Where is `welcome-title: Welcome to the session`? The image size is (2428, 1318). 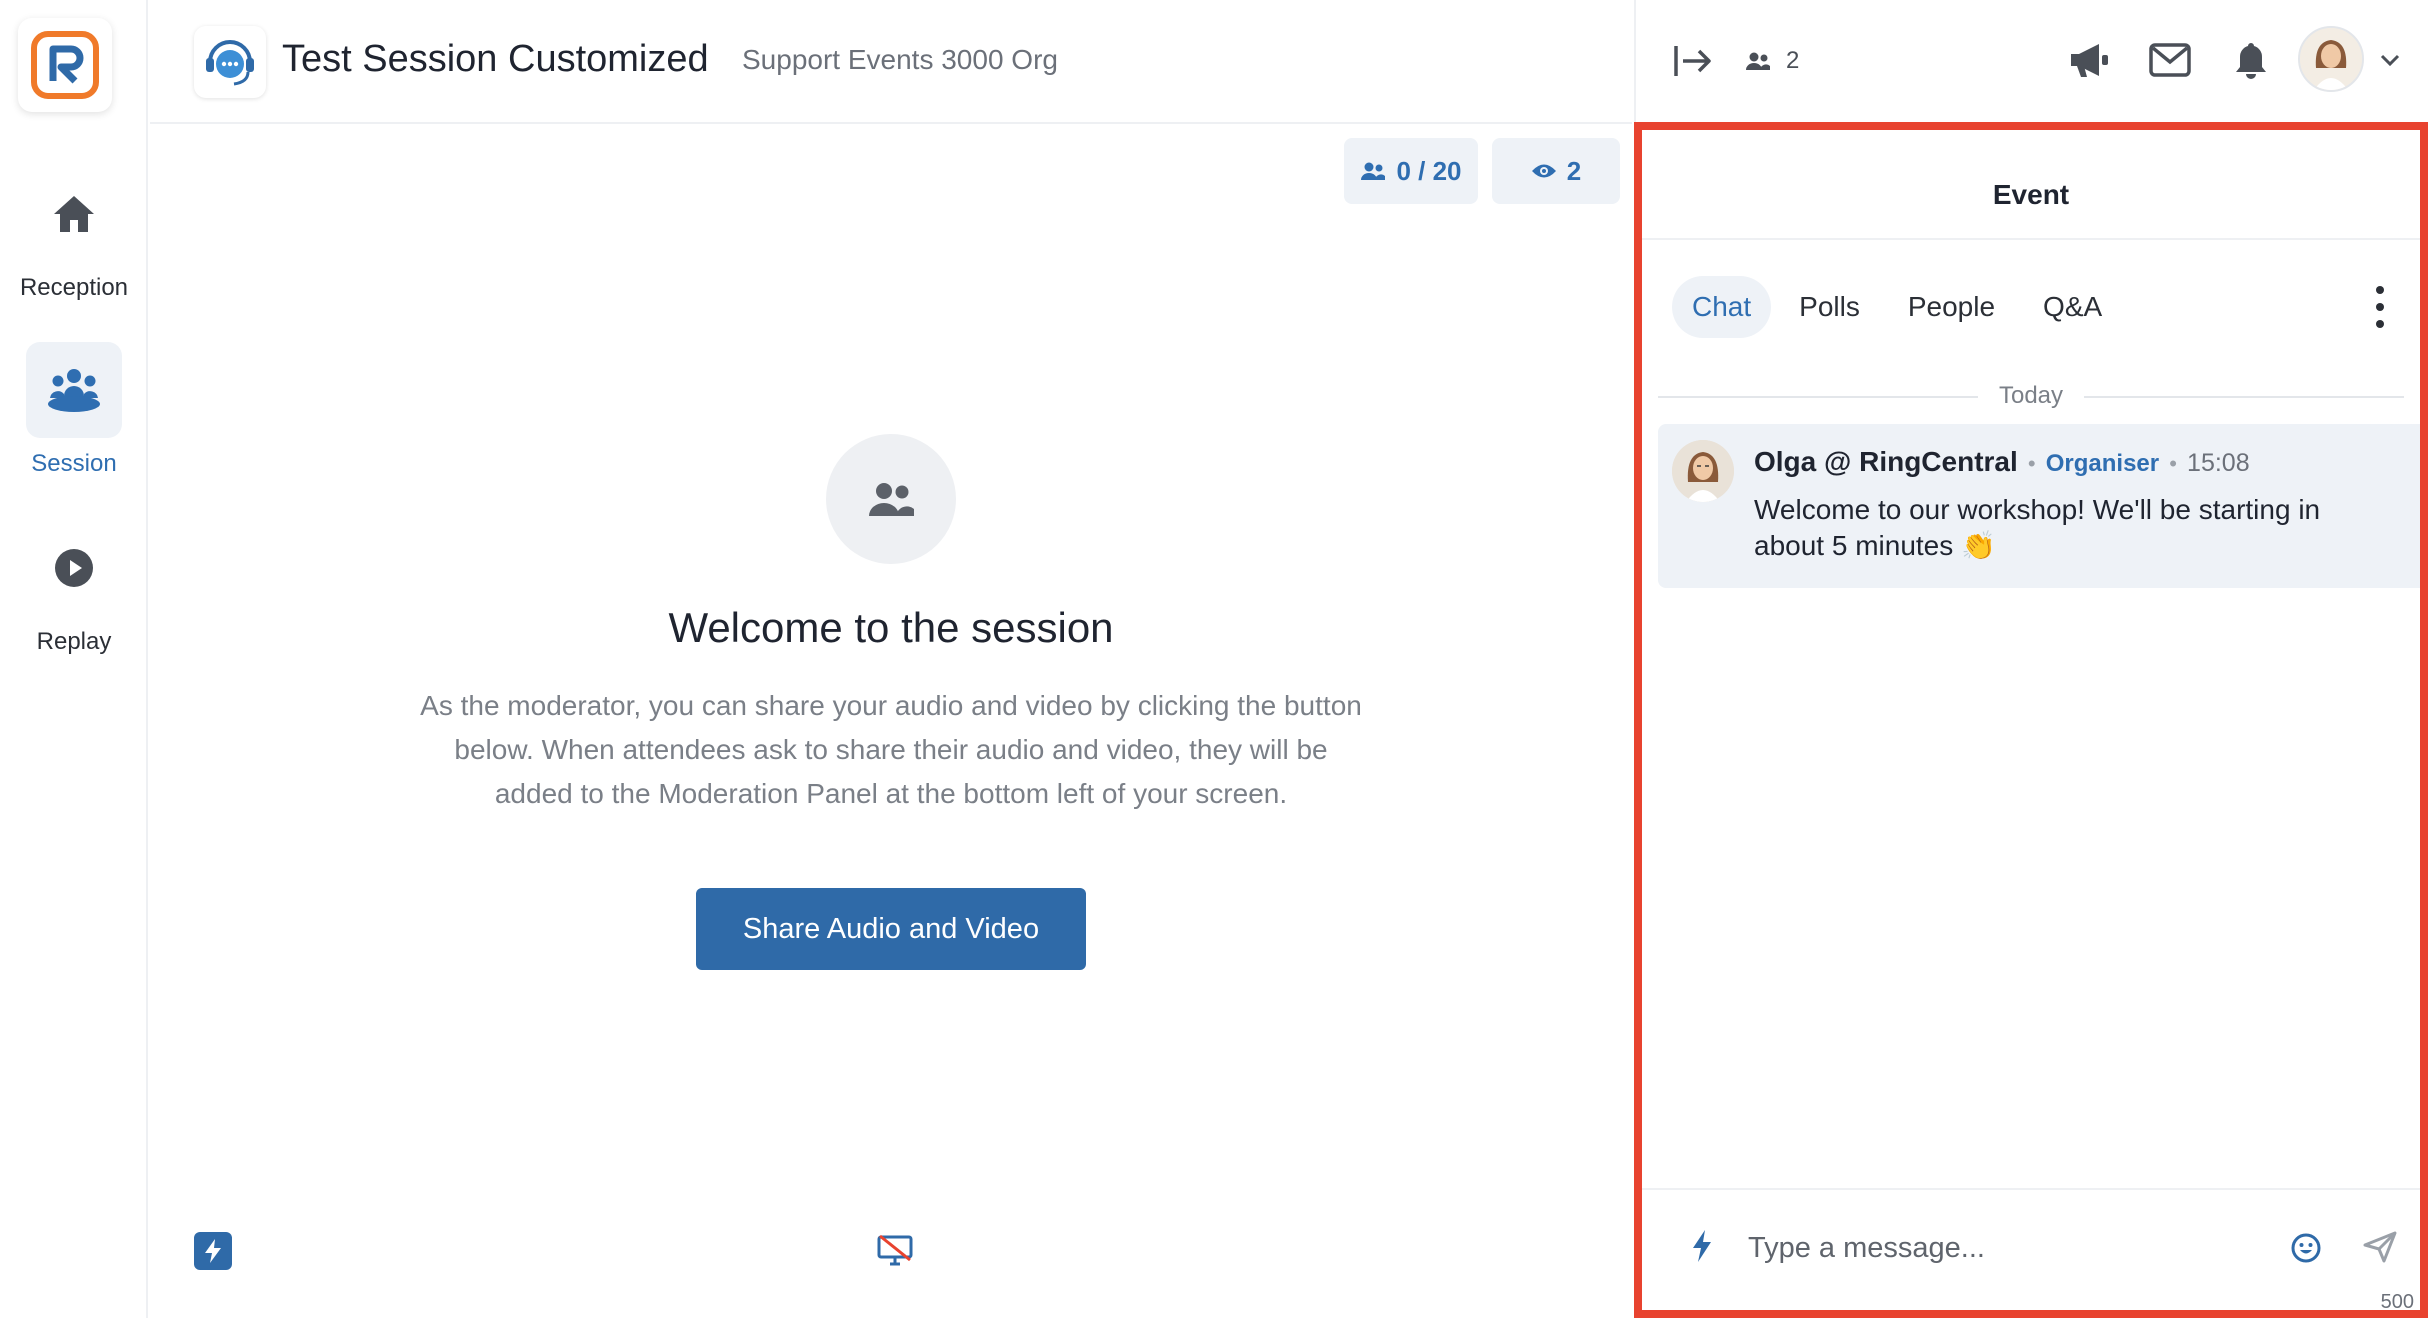
welcome-title: Welcome to the session is located at coordinates (891, 627).